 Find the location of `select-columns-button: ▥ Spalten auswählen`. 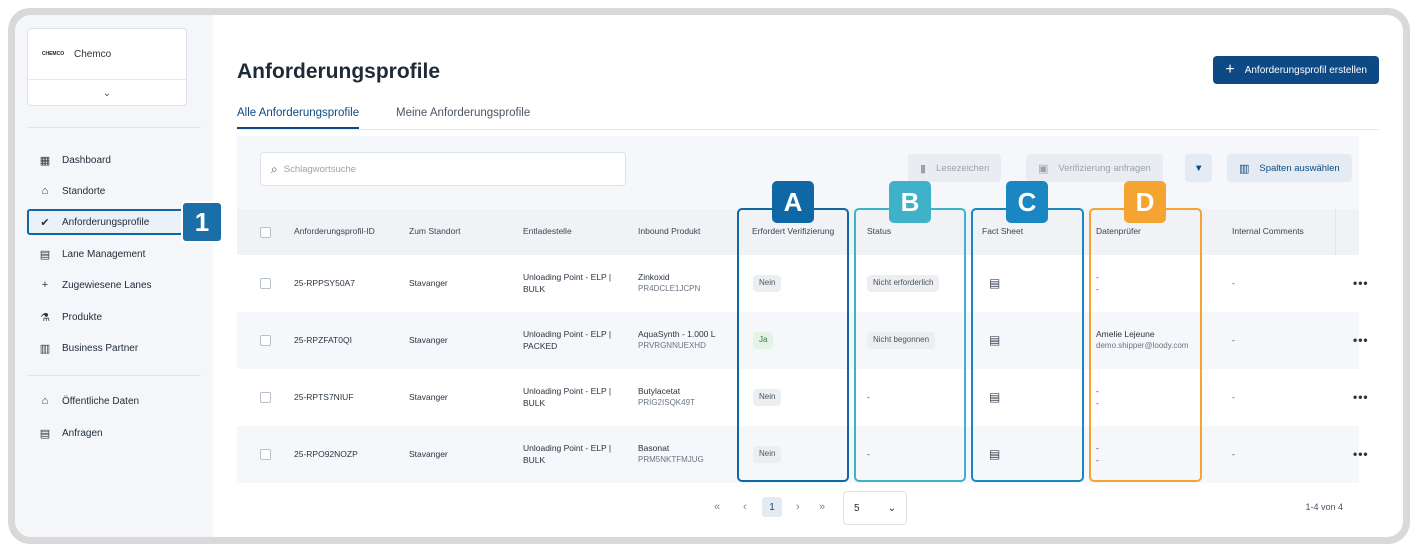

select-columns-button: ▥ Spalten auswählen is located at coordinates (1289, 168).